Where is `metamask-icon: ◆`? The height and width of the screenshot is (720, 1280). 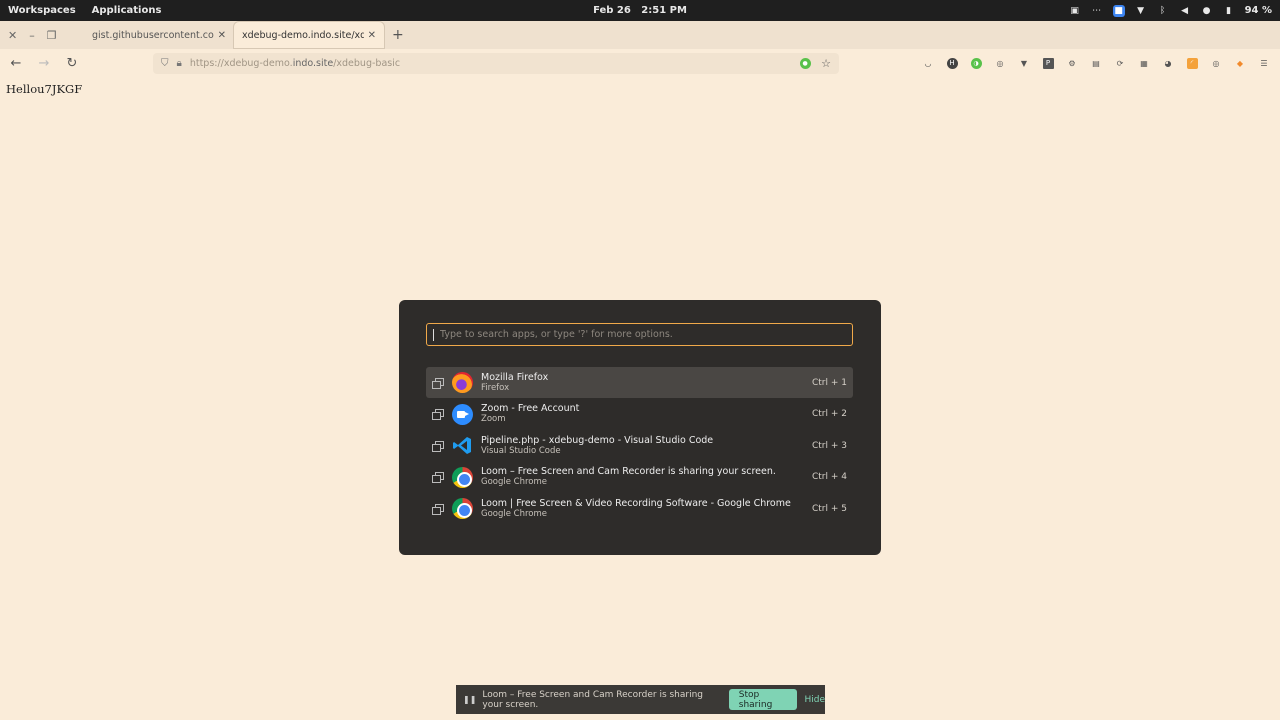
metamask-icon: ◆ is located at coordinates (1240, 63).